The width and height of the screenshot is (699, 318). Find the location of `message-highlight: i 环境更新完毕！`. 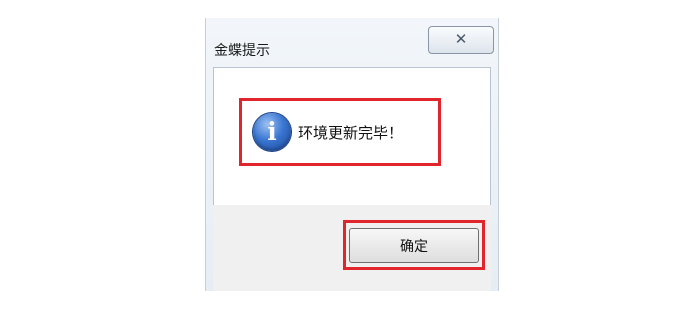

message-highlight: i 环境更新完毕！ is located at coordinates (340, 132).